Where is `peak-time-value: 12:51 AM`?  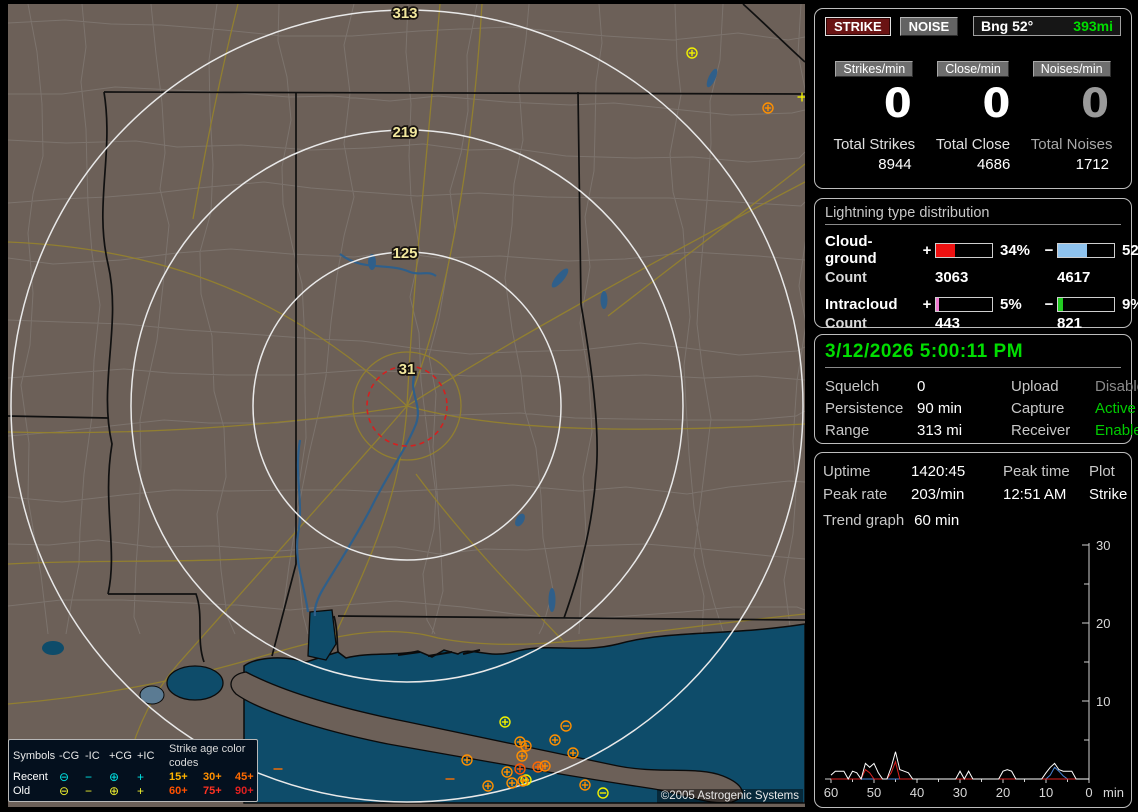 peak-time-value: 12:51 AM is located at coordinates (1035, 494).